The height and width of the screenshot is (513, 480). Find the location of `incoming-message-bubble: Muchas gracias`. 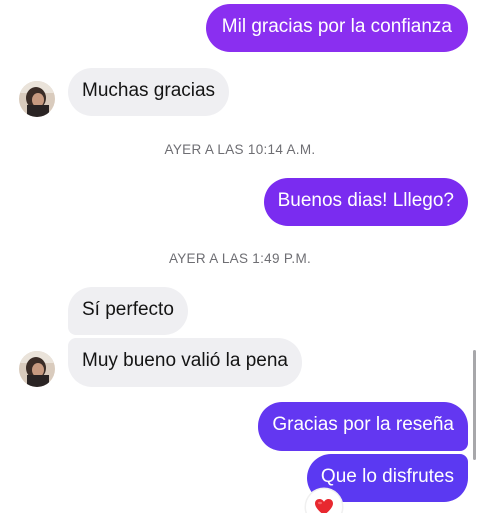

incoming-message-bubble: Muchas gracias is located at coordinates (149, 92).